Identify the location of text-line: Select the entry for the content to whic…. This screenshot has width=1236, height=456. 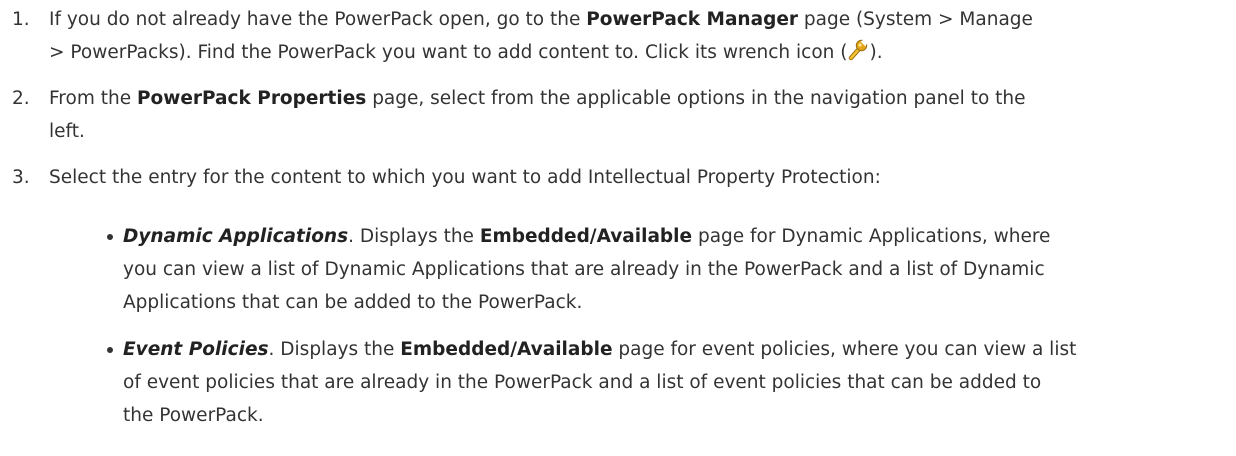
(465, 177).